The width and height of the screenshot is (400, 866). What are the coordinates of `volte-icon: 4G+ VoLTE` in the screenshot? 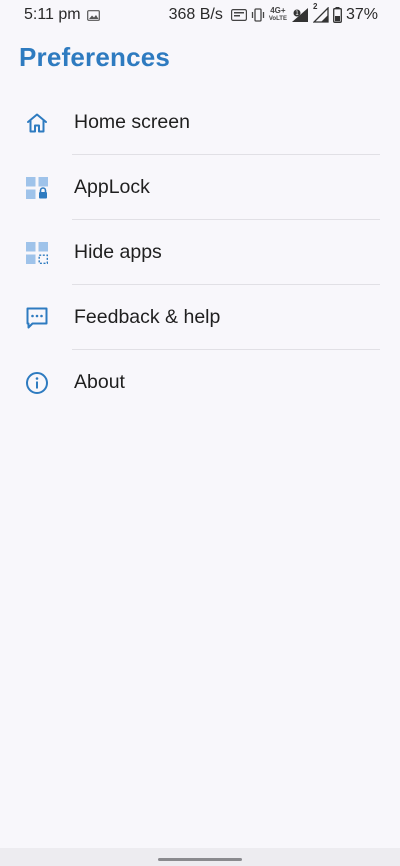 It's located at (278, 15).